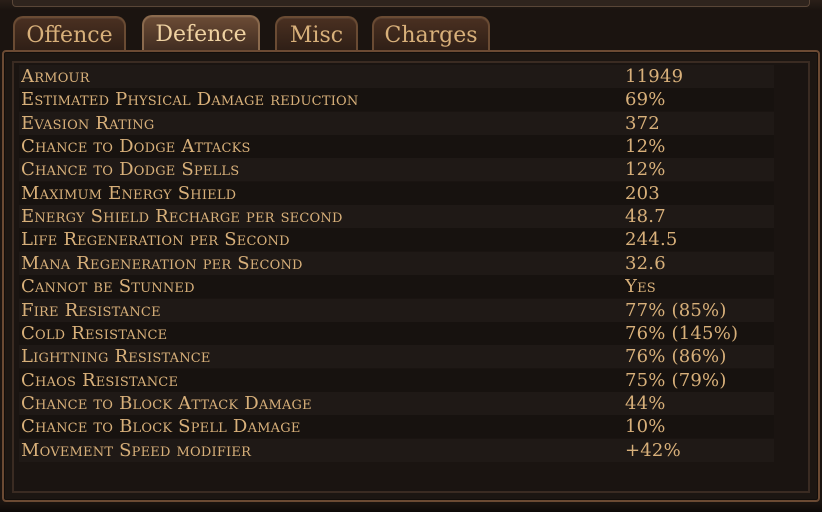 Image resolution: width=822 pixels, height=512 pixels. What do you see at coordinates (136, 147) in the screenshot?
I see `stat-name: Chance to Dodge Attacks` at bounding box center [136, 147].